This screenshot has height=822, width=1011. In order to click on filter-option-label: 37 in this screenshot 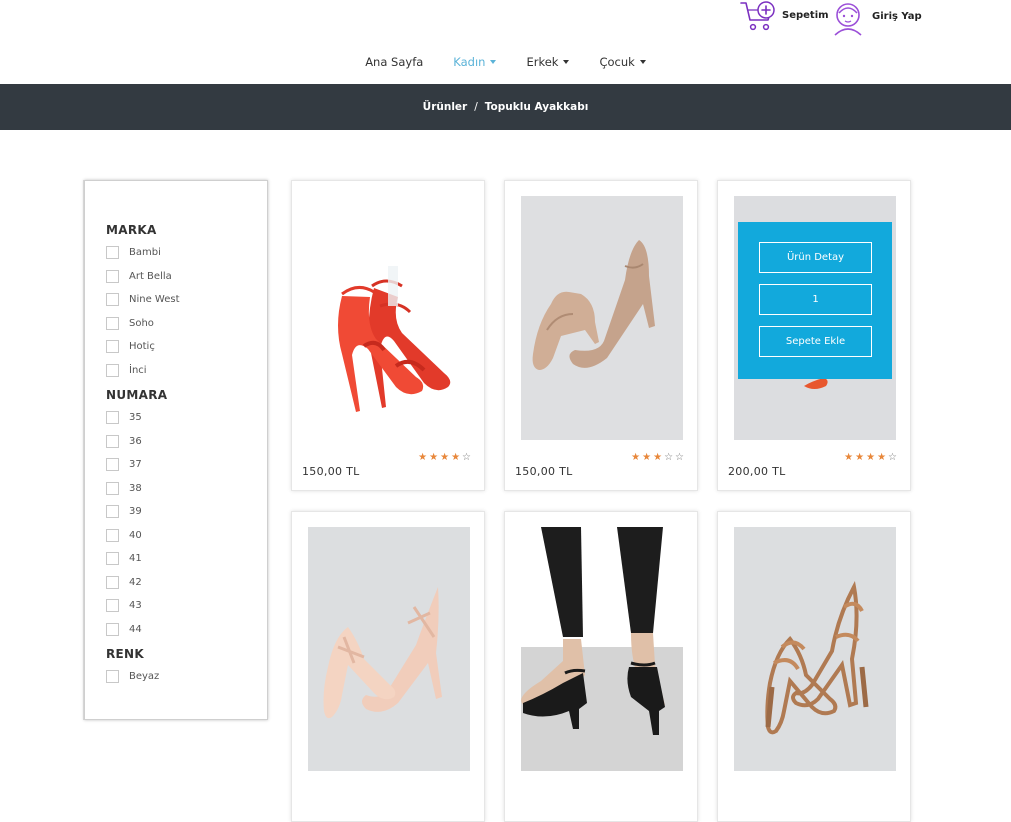, I will do `click(135, 465)`.